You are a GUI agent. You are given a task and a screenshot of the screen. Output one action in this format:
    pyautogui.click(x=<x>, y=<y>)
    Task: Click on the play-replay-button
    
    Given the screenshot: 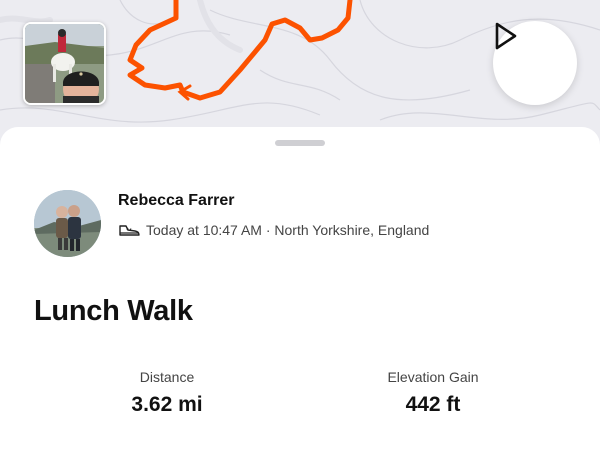 What is the action you would take?
    pyautogui.click(x=535, y=63)
    